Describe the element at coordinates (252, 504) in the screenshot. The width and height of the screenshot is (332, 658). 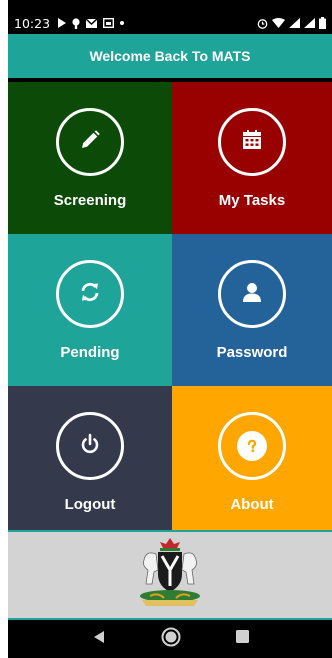
I see `tile-label: About` at that location.